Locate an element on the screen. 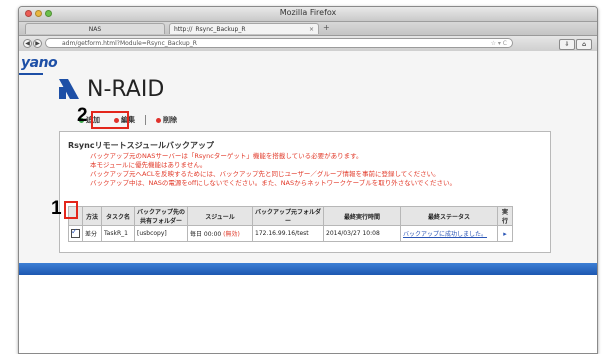 This screenshot has height=354, width=616. new-tab-button: + is located at coordinates (326, 27).